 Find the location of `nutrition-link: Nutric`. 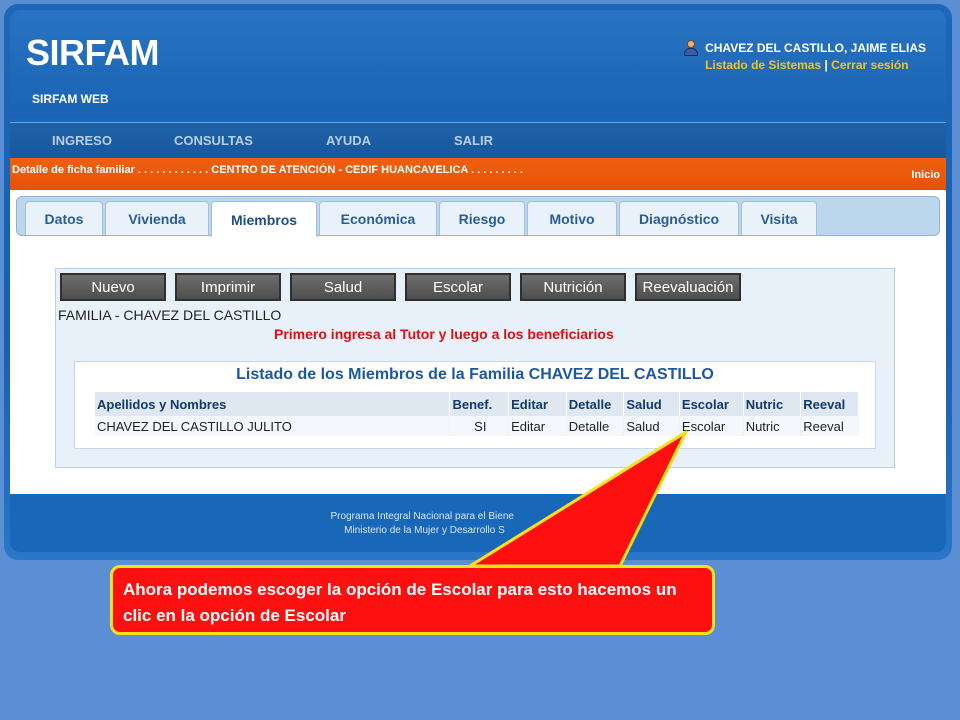

nutrition-link: Nutric is located at coordinates (772, 426).